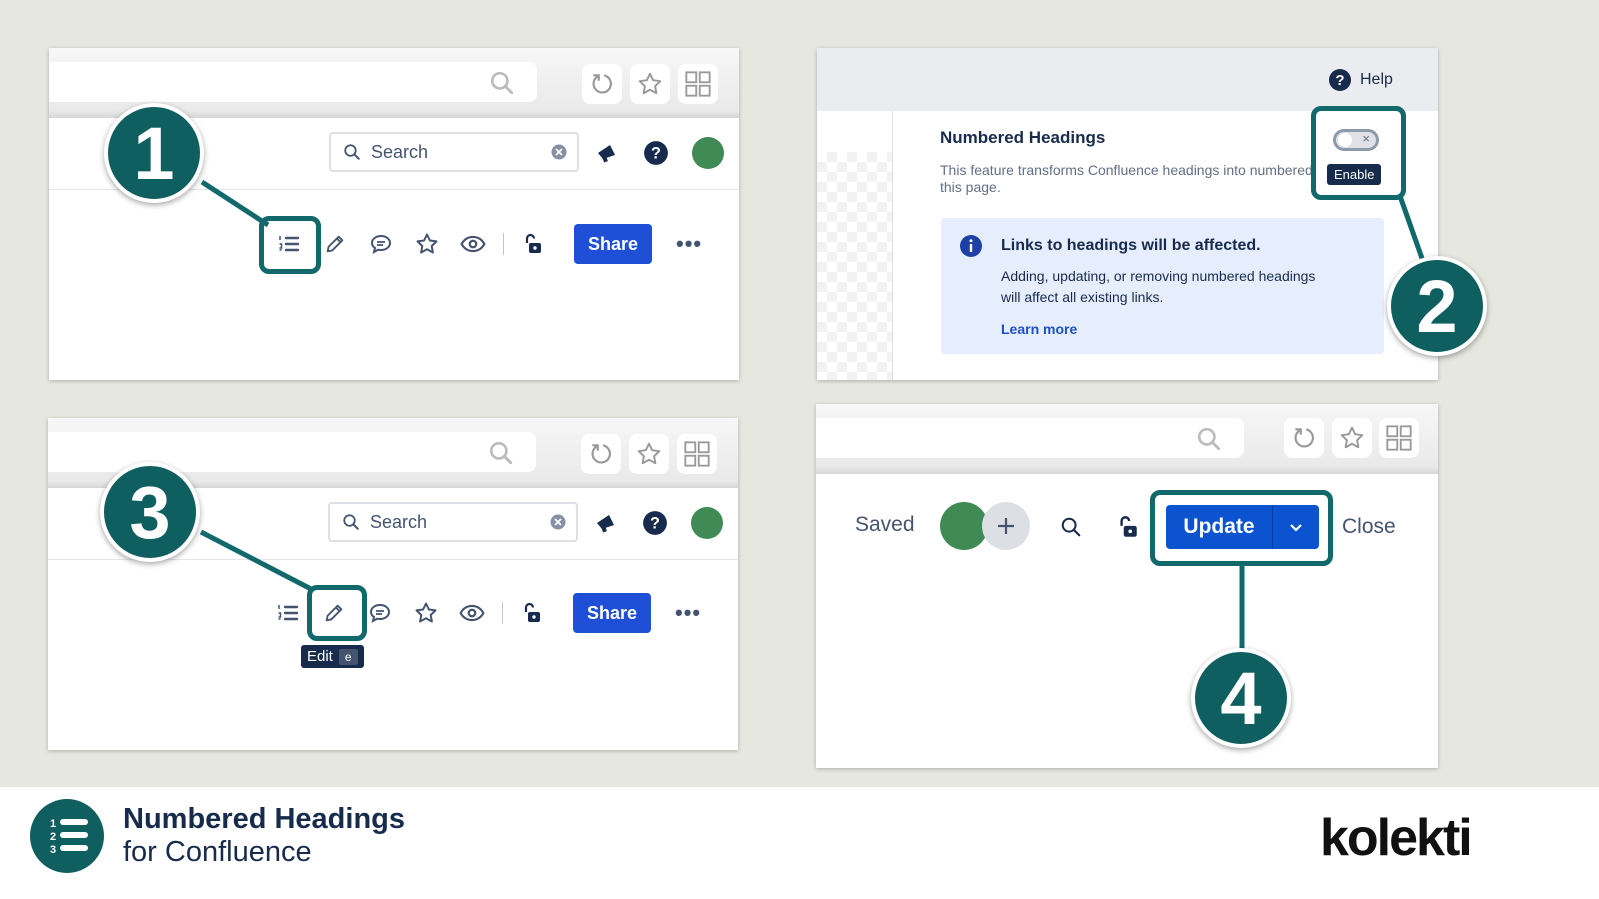 The image size is (1599, 899). What do you see at coordinates (1396, 836) in the screenshot?
I see `kolekti-logo: kolekti` at bounding box center [1396, 836].